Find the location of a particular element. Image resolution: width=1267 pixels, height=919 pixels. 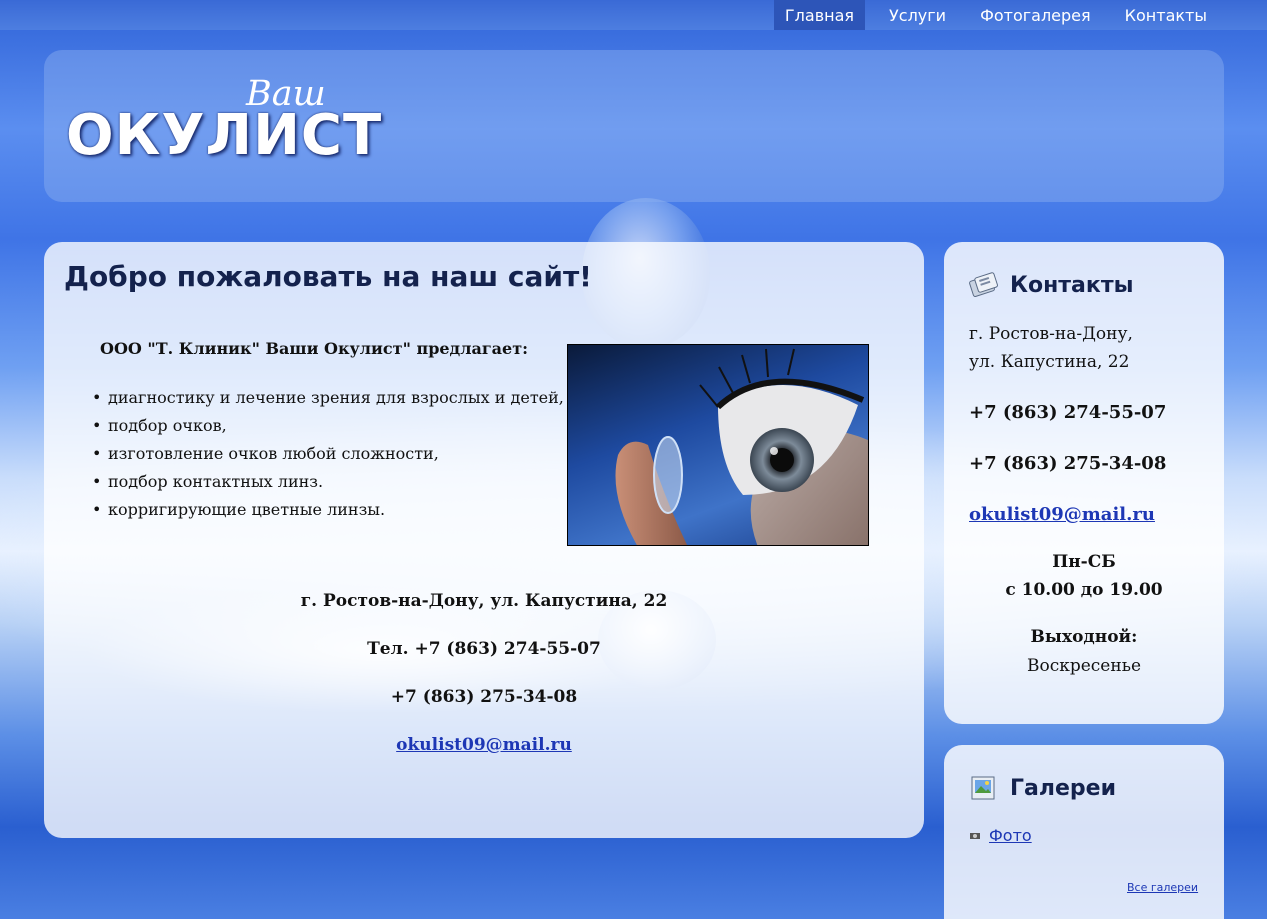

list-item: изготовление очков любой сложности, is located at coordinates (328, 454).